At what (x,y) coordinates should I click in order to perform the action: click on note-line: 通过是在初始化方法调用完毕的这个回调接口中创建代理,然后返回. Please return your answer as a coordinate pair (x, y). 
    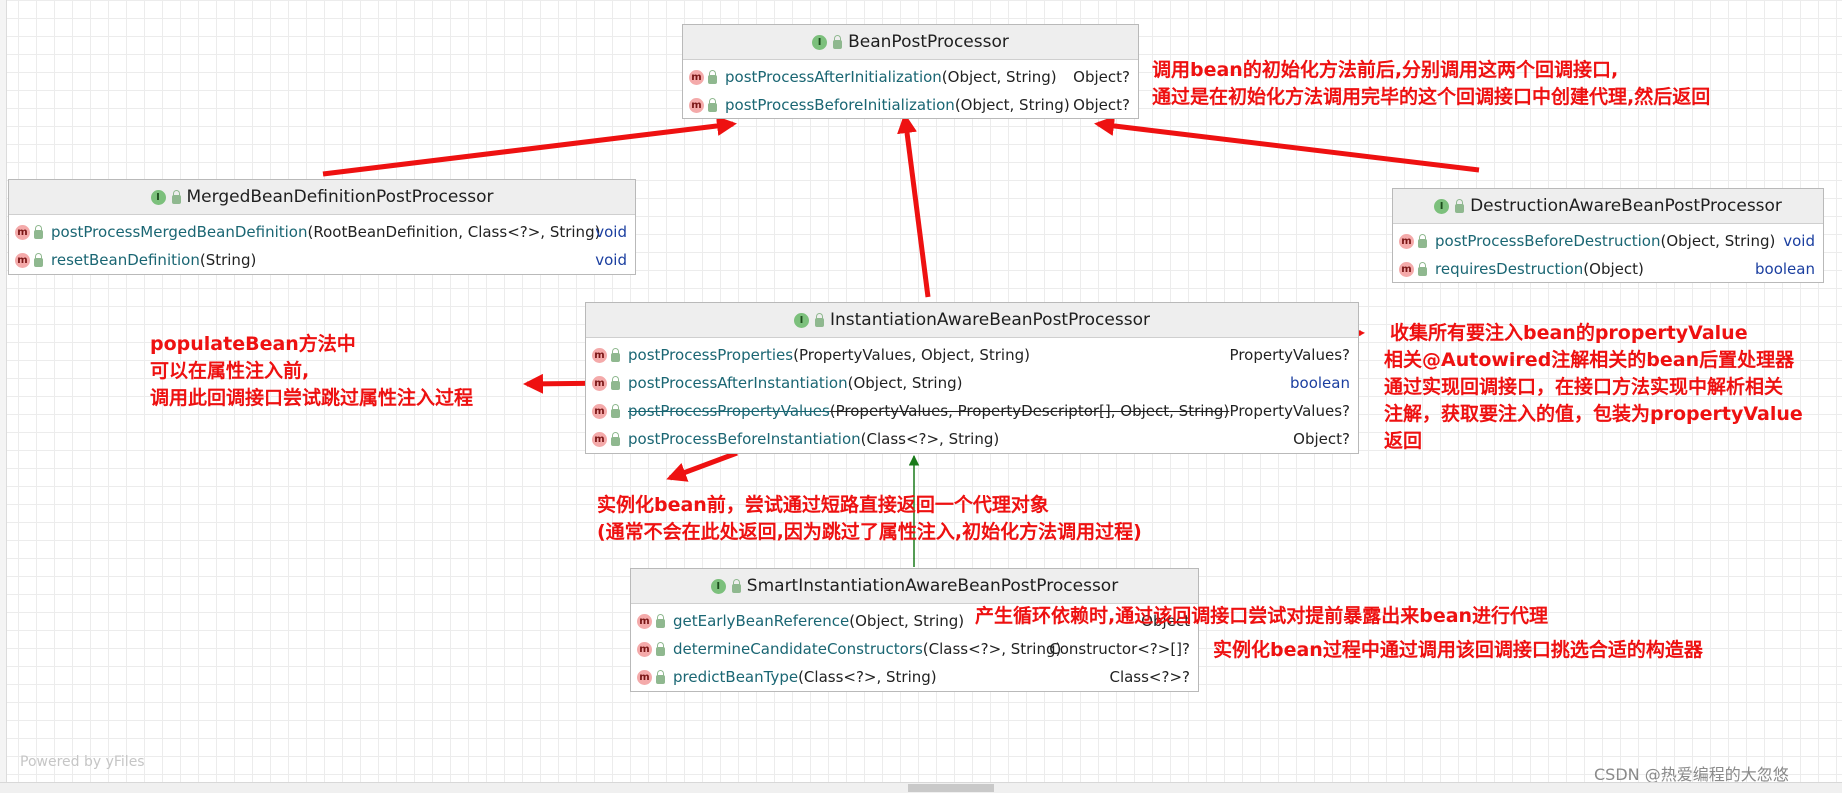
    Looking at the image, I should click on (1431, 97).